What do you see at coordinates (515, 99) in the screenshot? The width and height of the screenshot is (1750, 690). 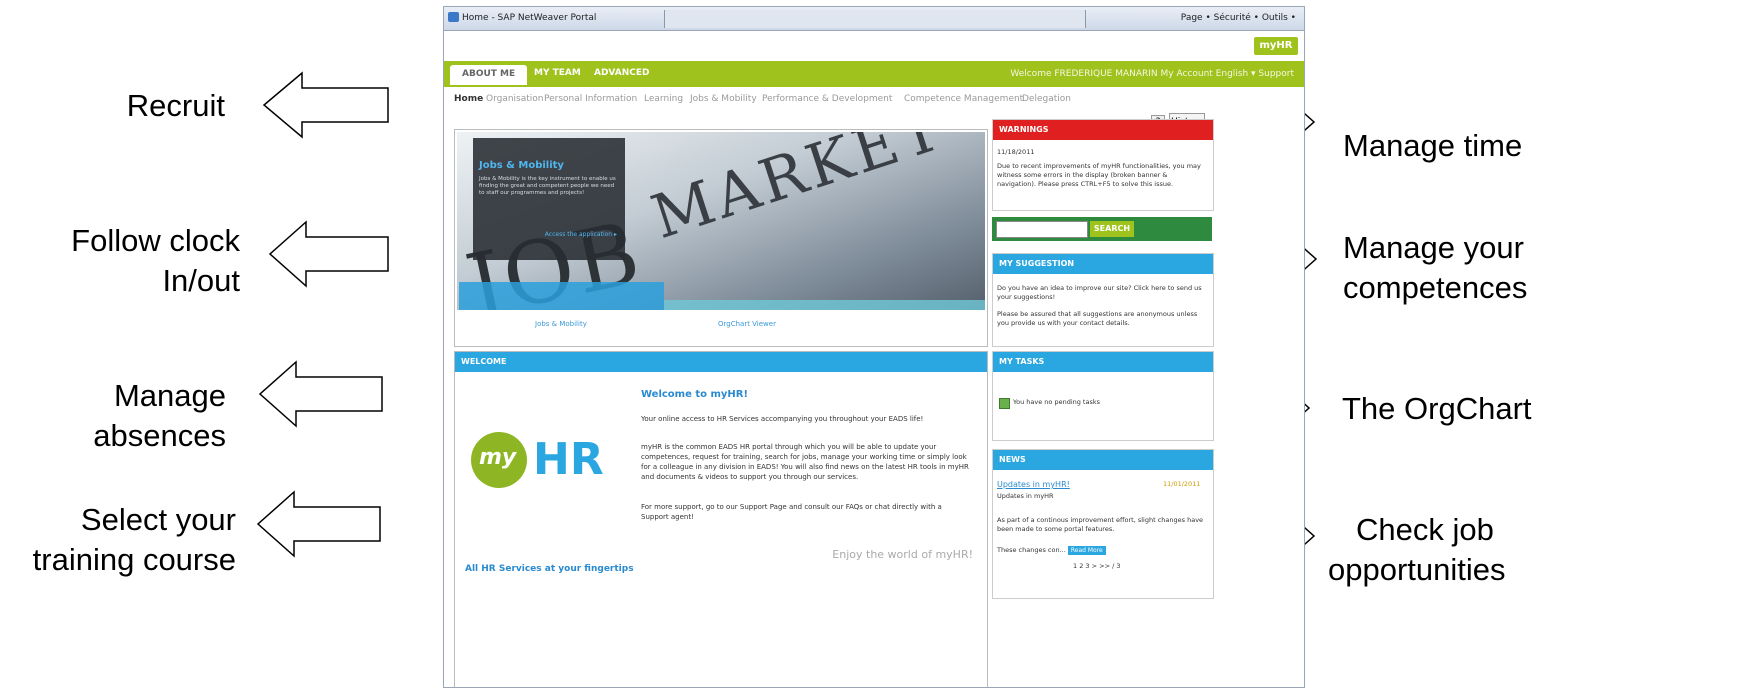 I see `subnav-organisation: Organisation` at bounding box center [515, 99].